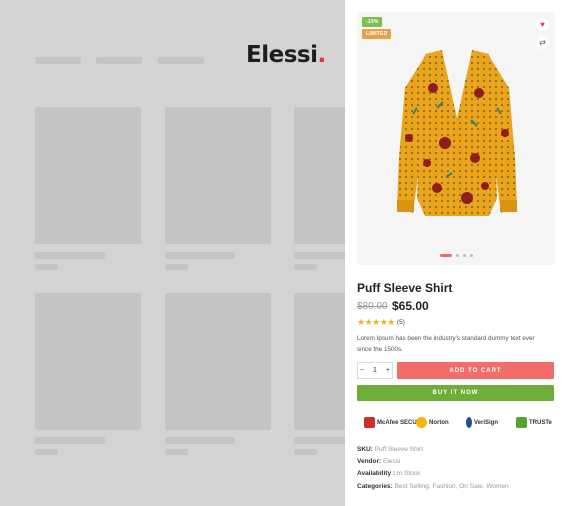 The width and height of the screenshot is (567, 506). I want to click on seal-icon, so click(521, 422).